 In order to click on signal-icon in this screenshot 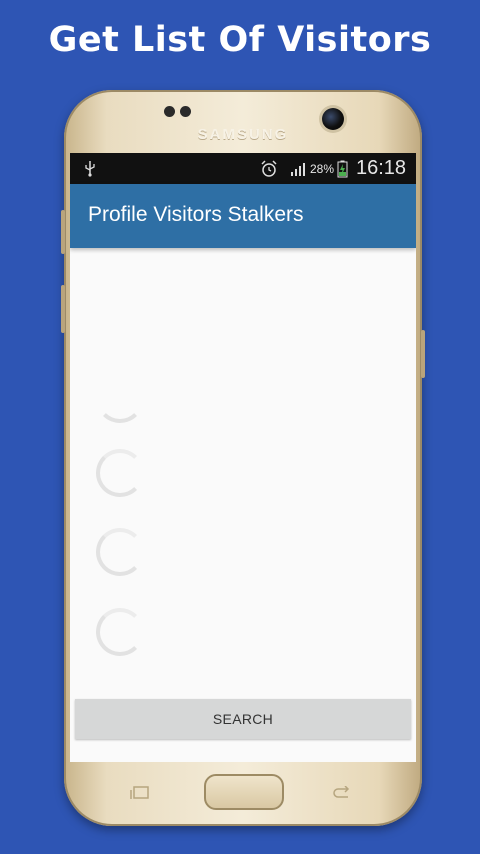, I will do `click(298, 169)`.